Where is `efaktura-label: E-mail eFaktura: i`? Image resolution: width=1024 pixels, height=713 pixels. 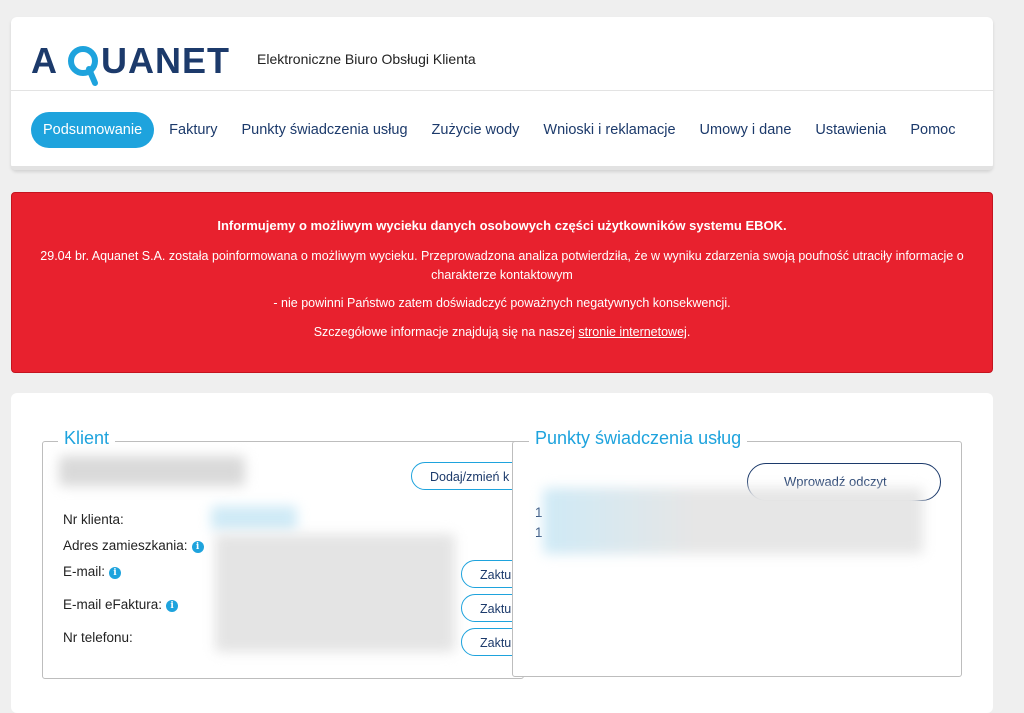 efaktura-label: E-mail eFaktura: i is located at coordinates (121, 604).